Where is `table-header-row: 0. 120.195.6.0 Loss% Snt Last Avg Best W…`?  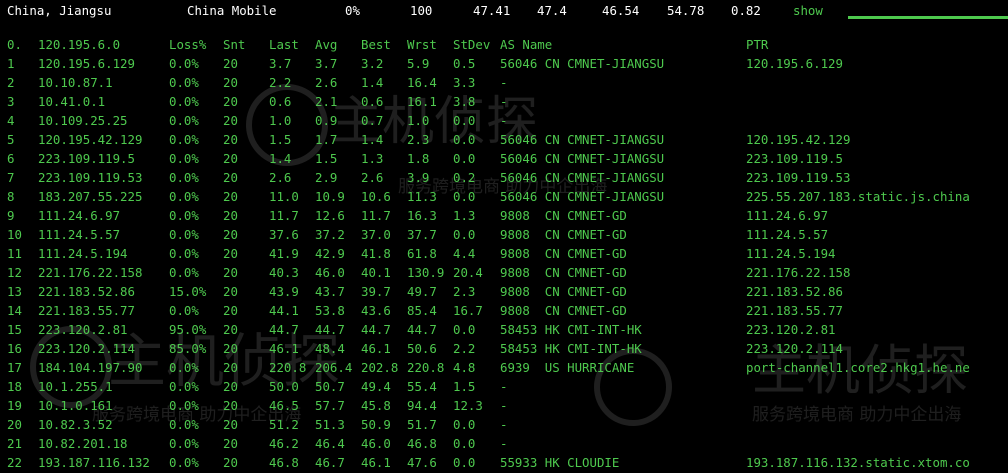 table-header-row: 0. 120.195.6.0 Loss% Snt Last Avg Best W… is located at coordinates (504, 45).